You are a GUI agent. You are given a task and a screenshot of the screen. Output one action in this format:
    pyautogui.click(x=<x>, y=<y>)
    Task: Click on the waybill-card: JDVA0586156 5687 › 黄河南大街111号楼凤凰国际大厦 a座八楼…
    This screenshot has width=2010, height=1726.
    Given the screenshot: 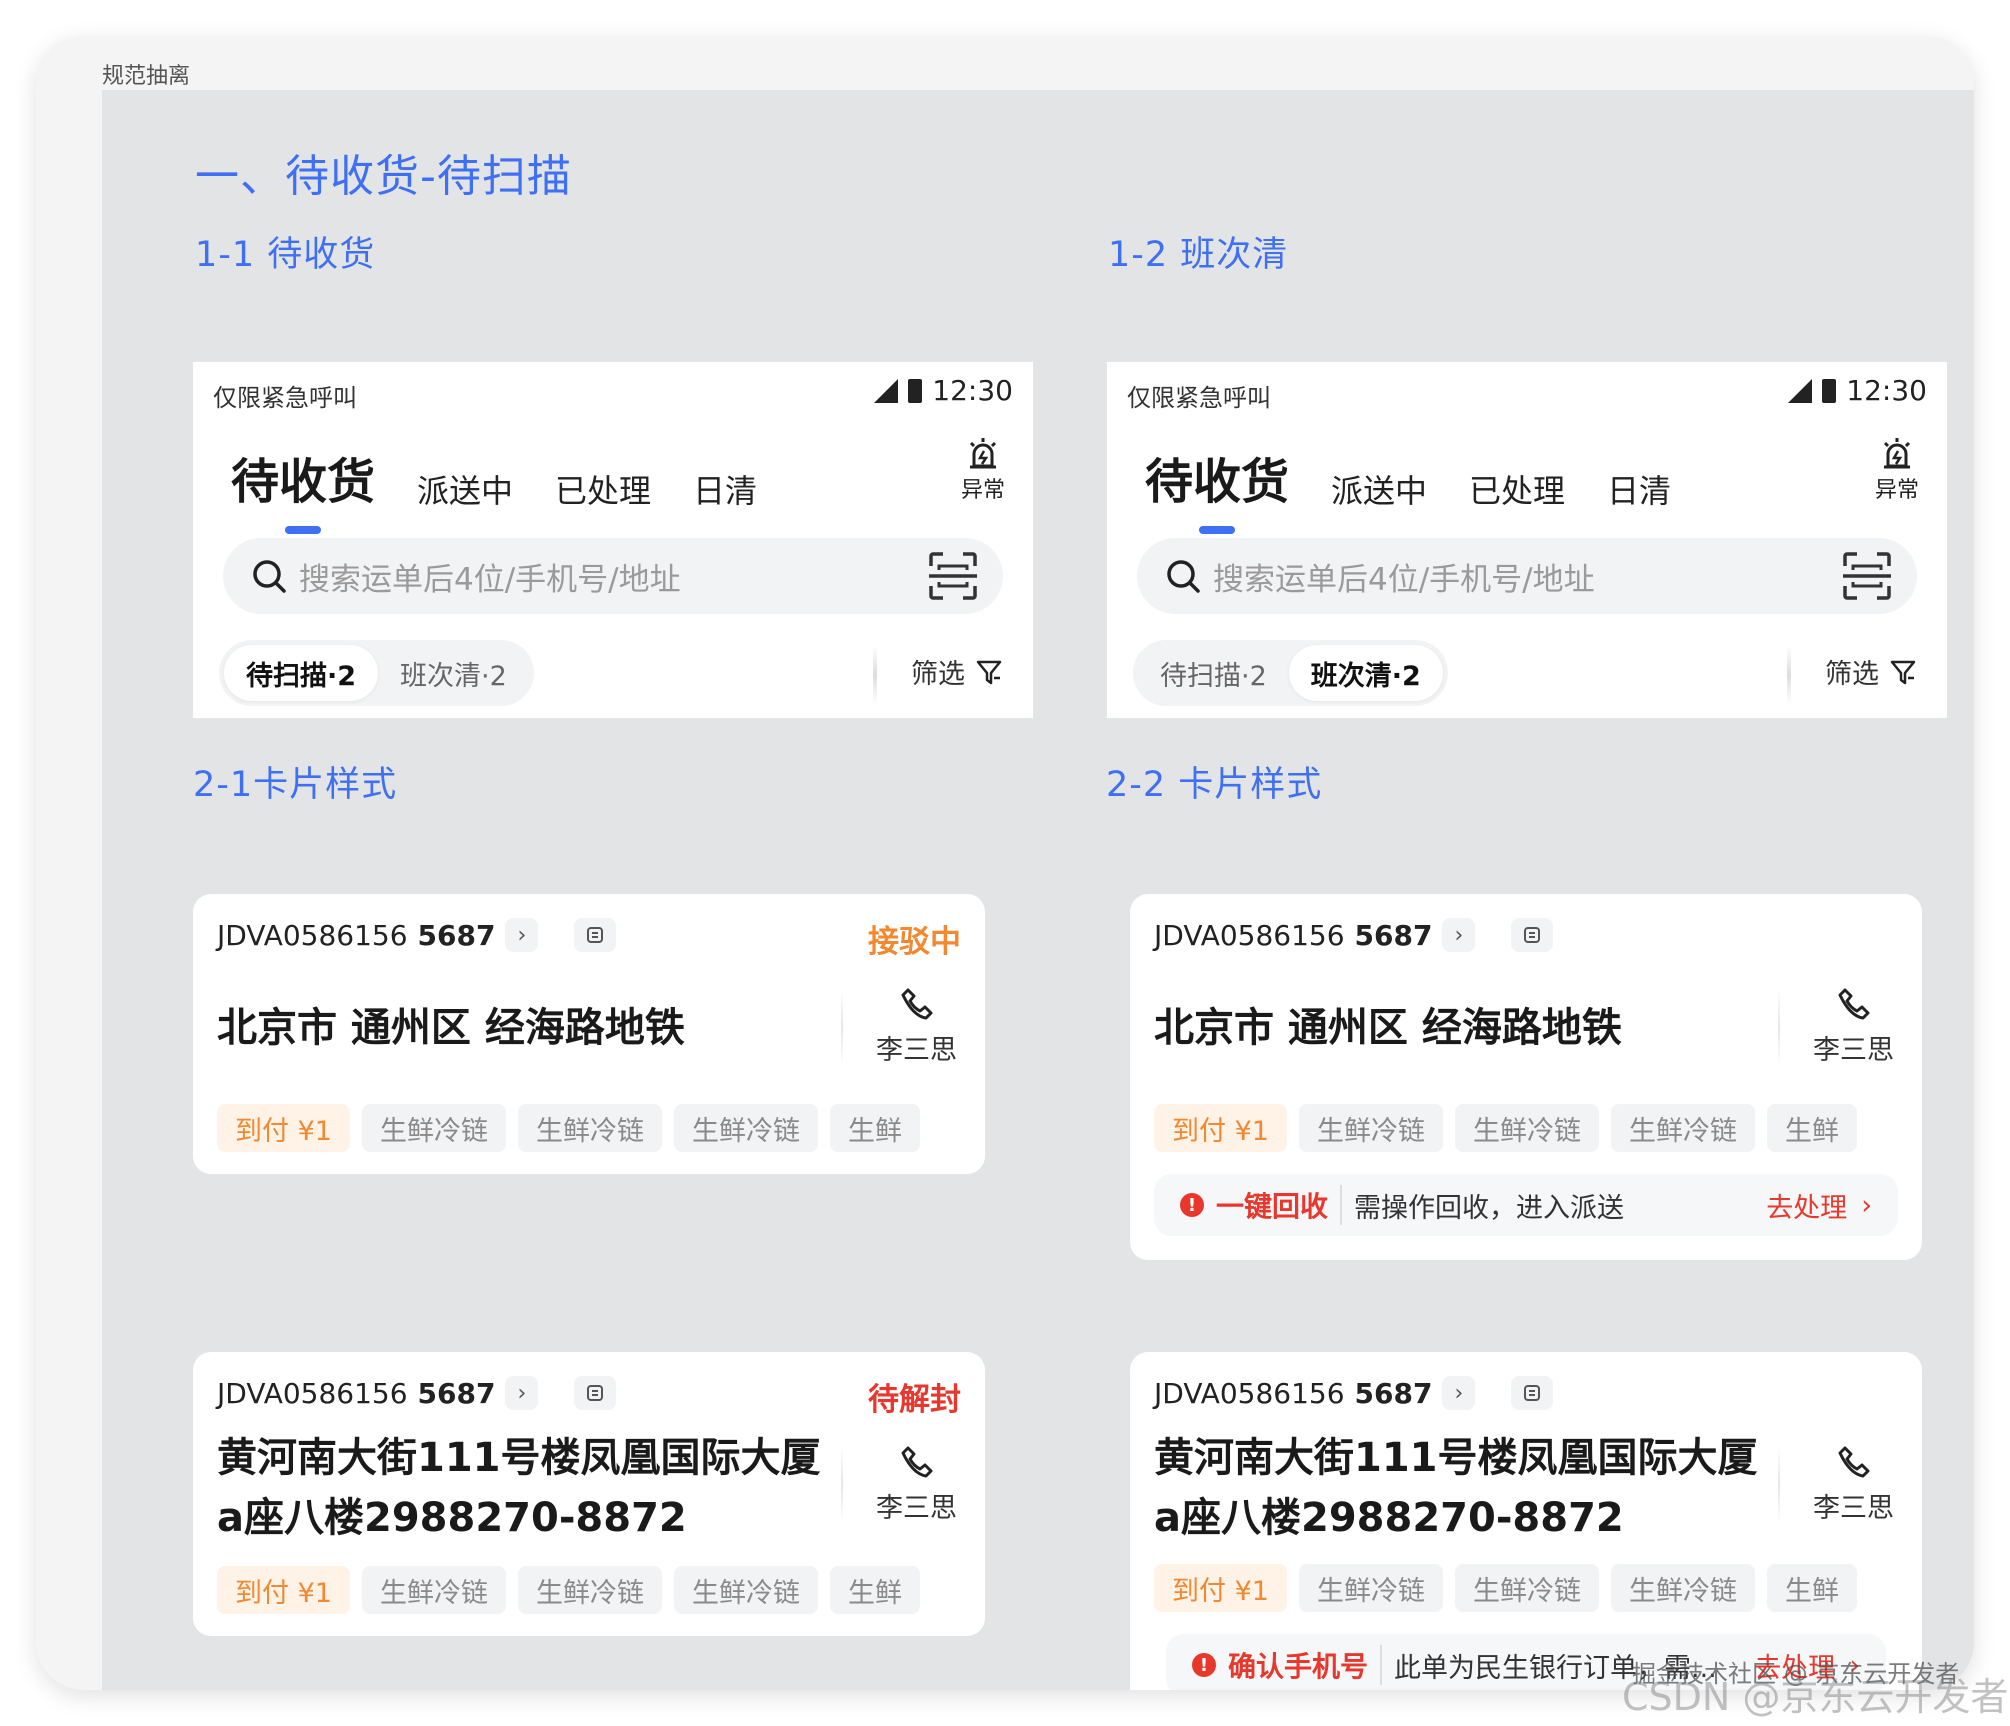 What is the action you would take?
    pyautogui.click(x=1526, y=1521)
    